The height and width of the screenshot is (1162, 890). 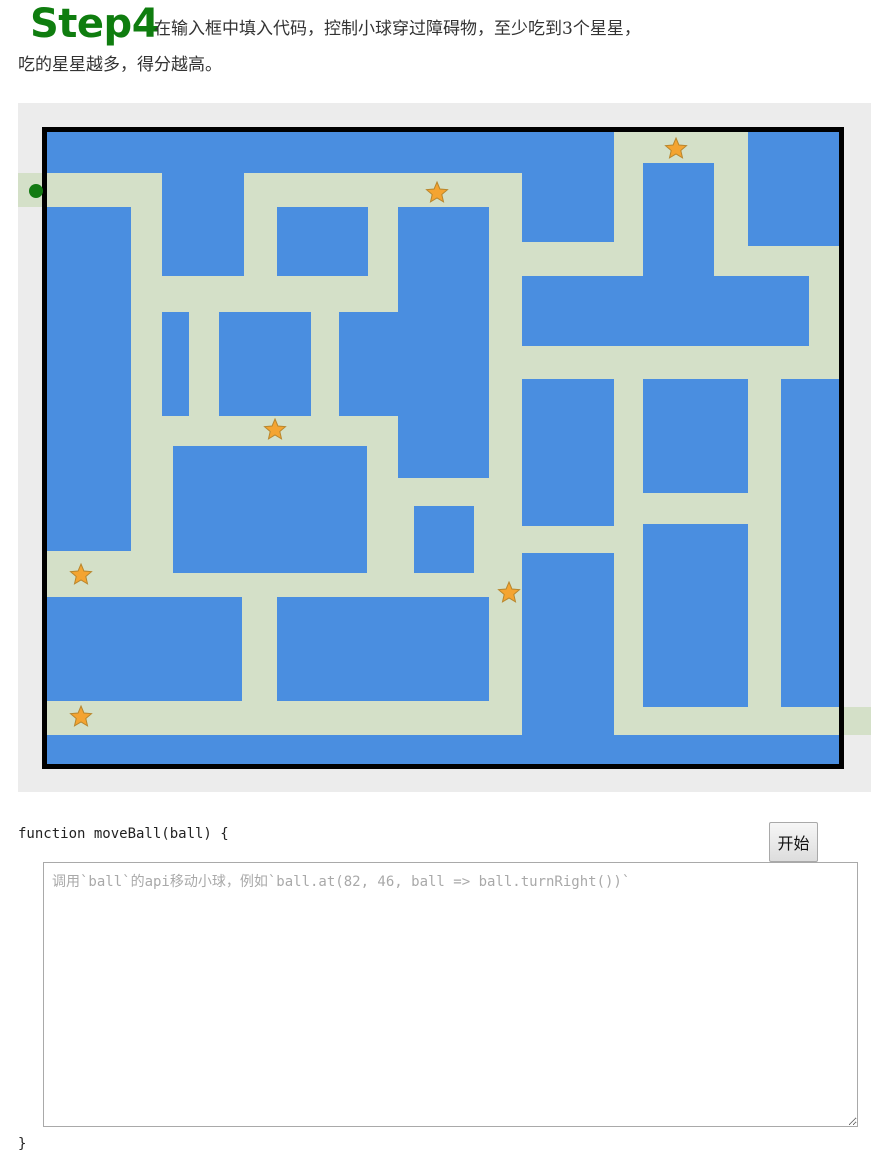 I want to click on path-exit, so click(x=757, y=721).